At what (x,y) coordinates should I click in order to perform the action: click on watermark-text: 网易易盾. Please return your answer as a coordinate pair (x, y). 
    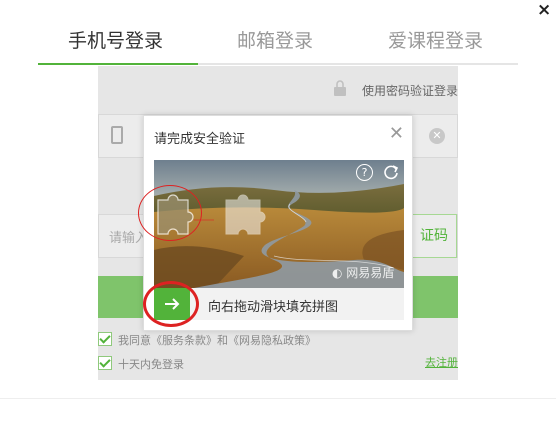
    Looking at the image, I should click on (370, 273).